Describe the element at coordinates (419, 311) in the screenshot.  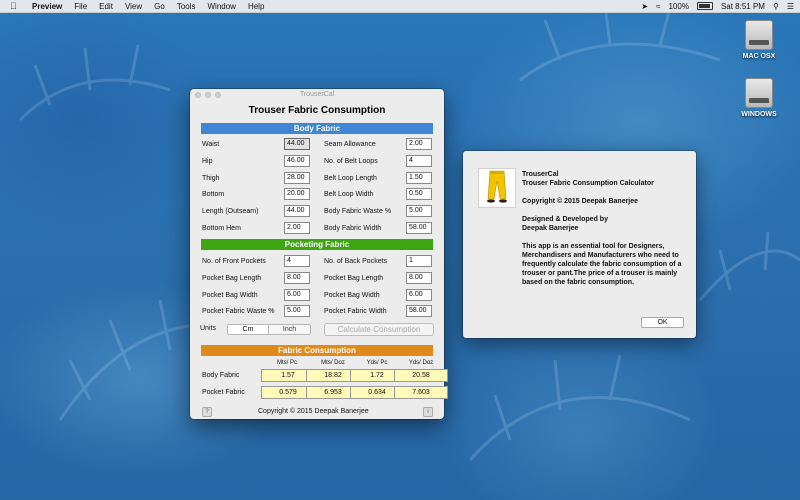
I see `pocket-fabric-width-field: 58.00` at that location.